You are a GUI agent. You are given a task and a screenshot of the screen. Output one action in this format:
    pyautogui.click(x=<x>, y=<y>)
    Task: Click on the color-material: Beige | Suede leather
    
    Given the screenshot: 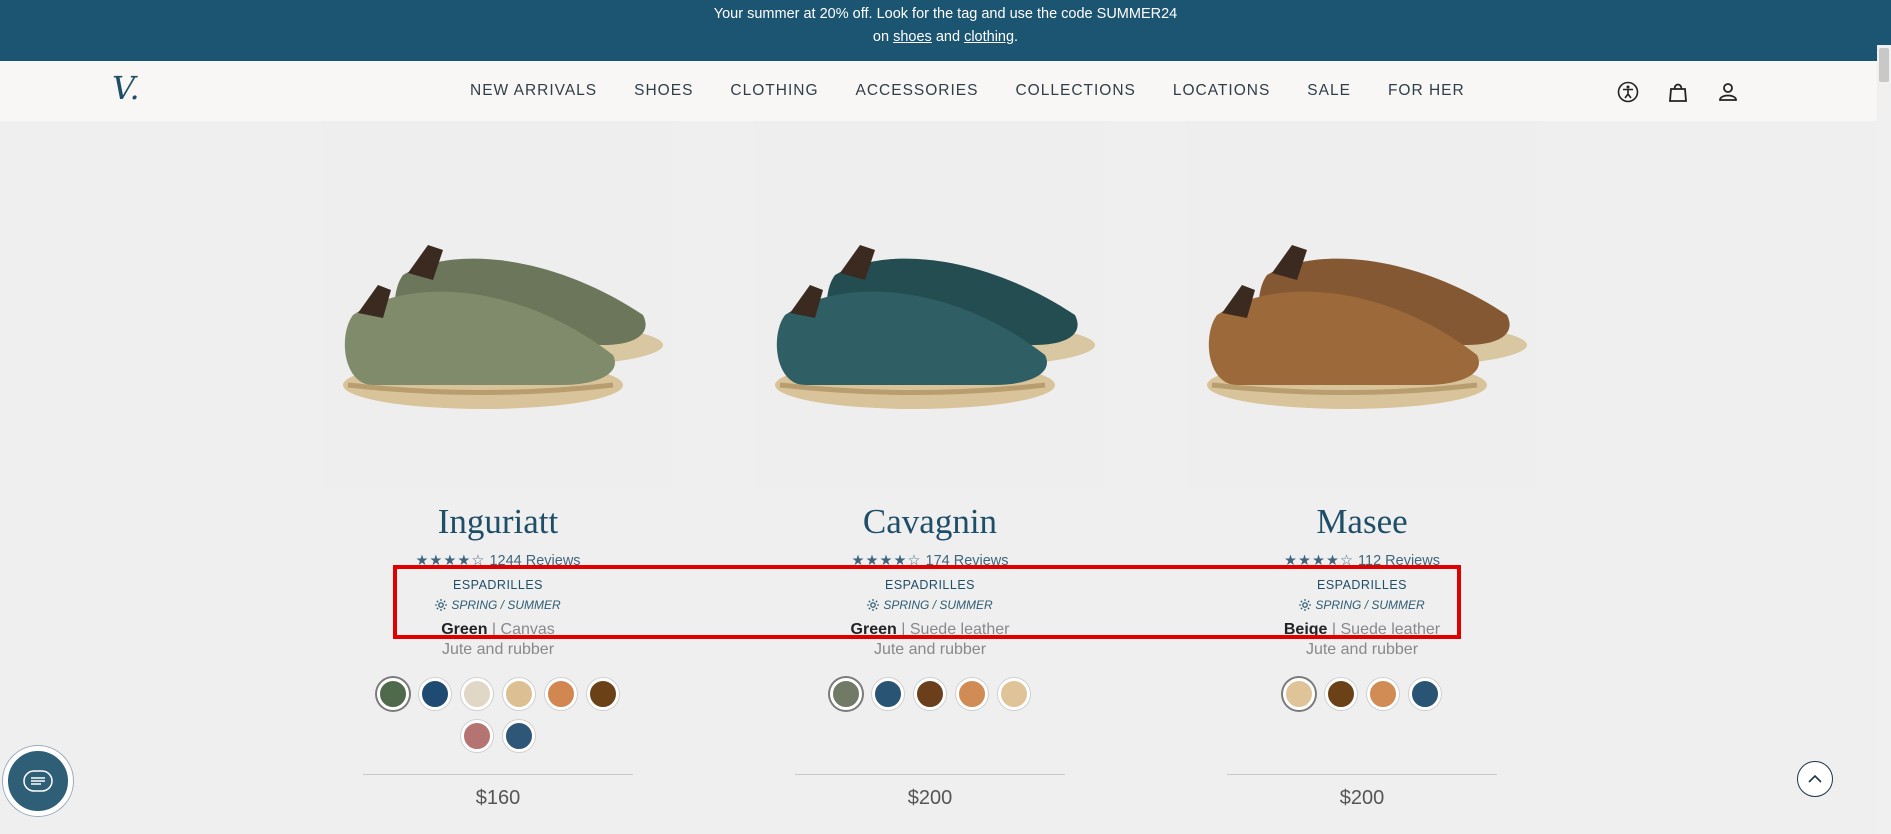 What is the action you would take?
    pyautogui.click(x=1362, y=630)
    